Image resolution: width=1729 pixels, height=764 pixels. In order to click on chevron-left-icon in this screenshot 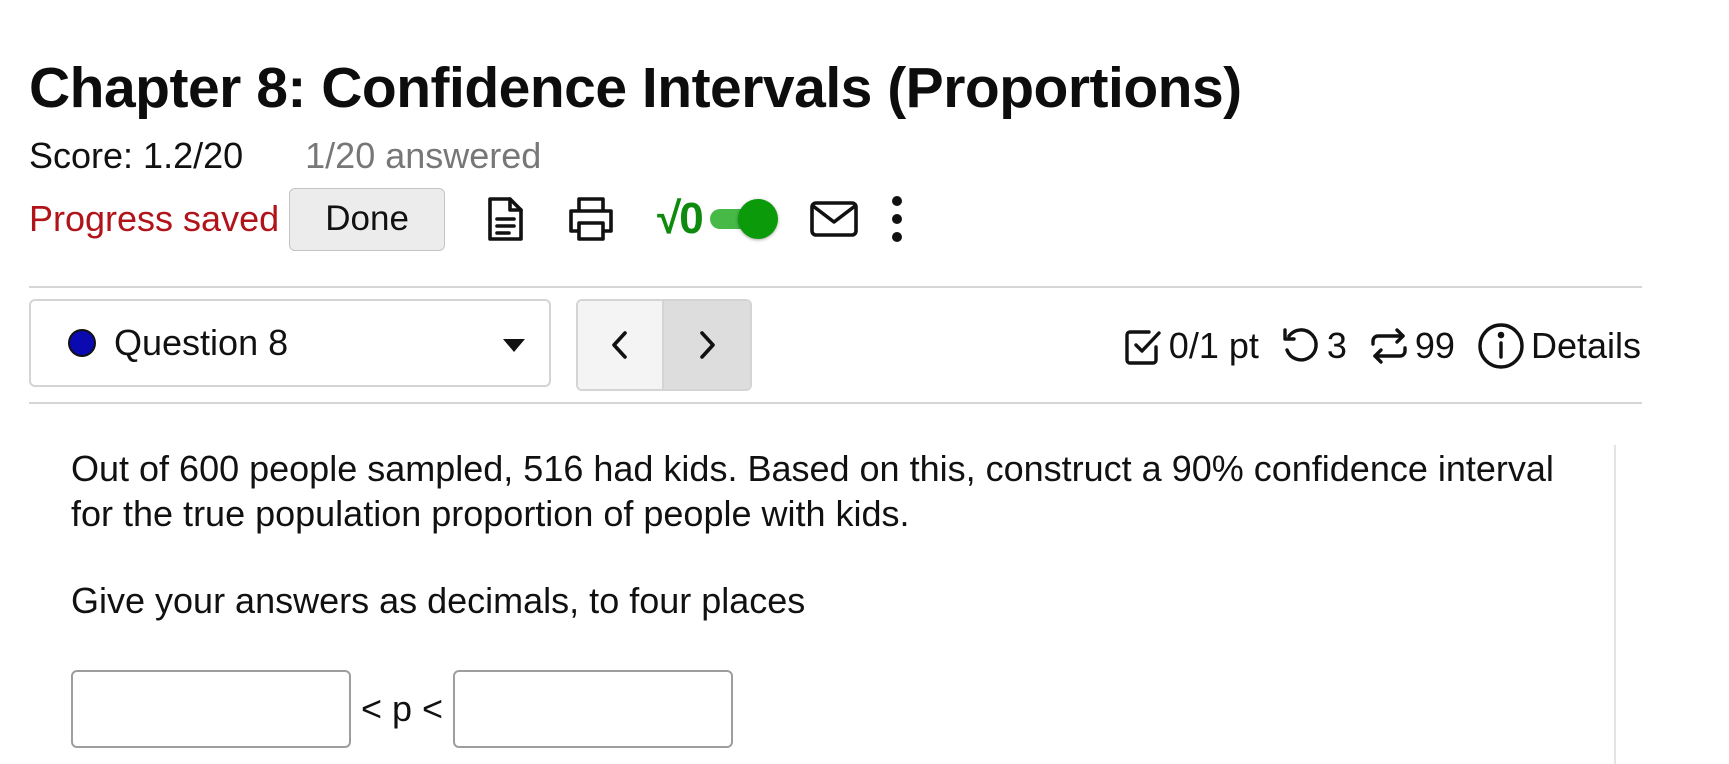, I will do `click(619, 345)`.